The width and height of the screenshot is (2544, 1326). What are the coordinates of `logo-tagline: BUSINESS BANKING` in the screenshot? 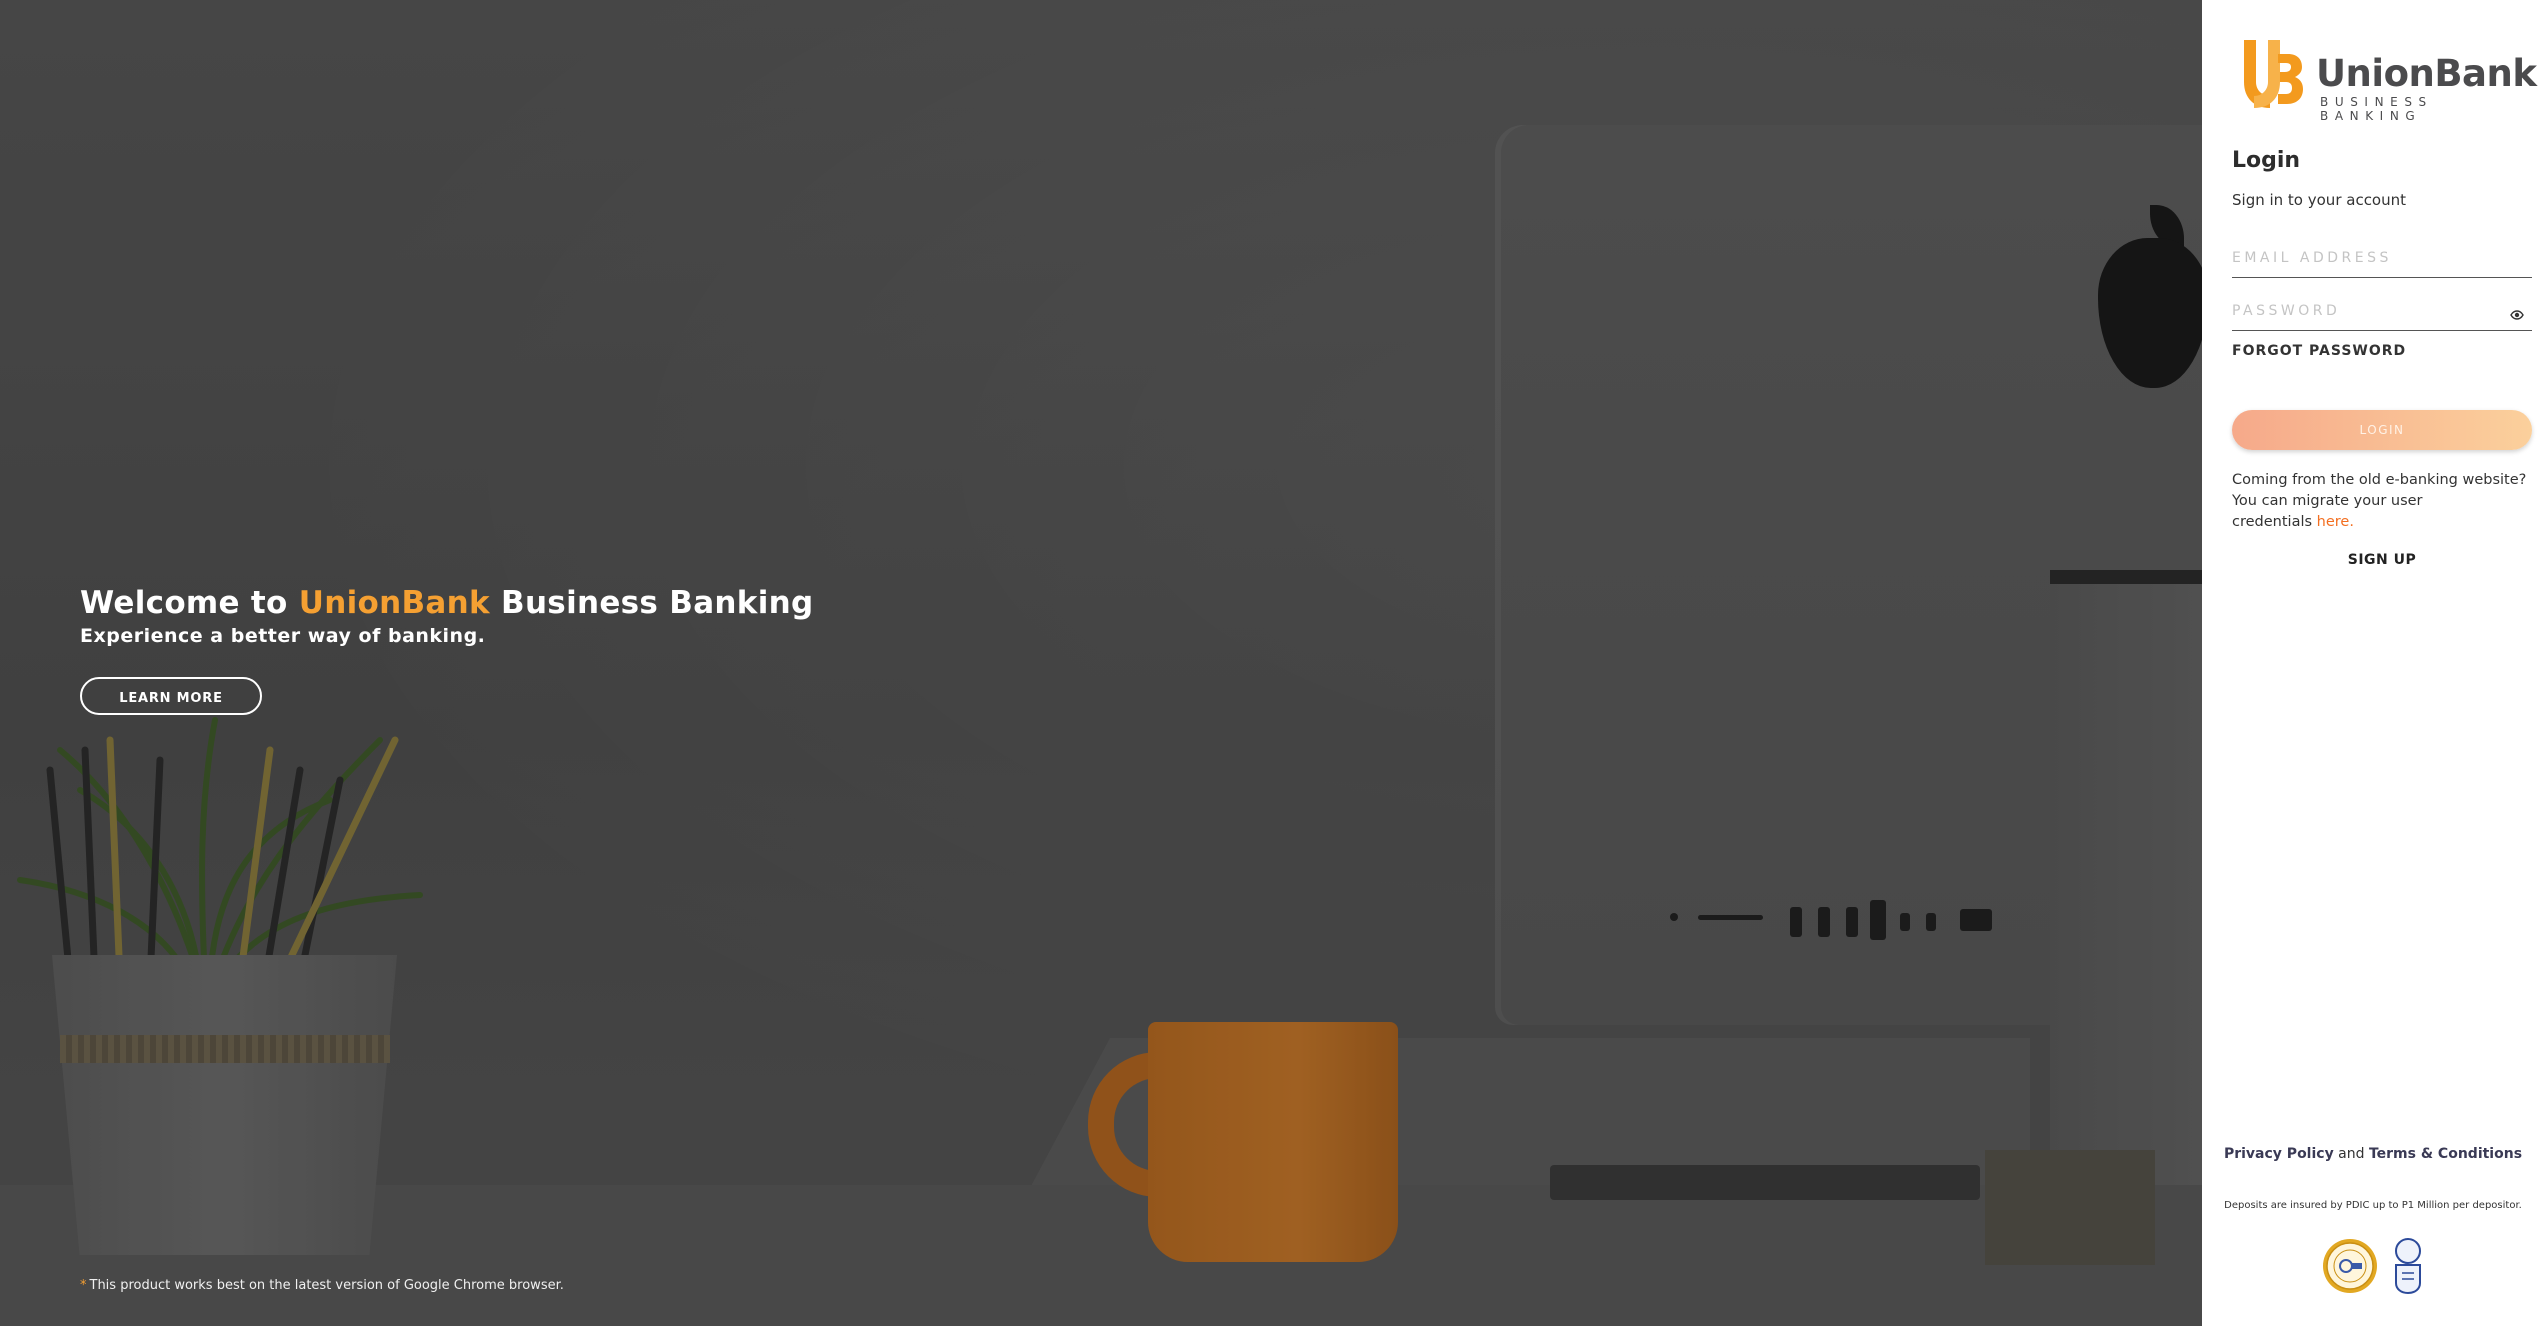 It's located at (2376, 109).